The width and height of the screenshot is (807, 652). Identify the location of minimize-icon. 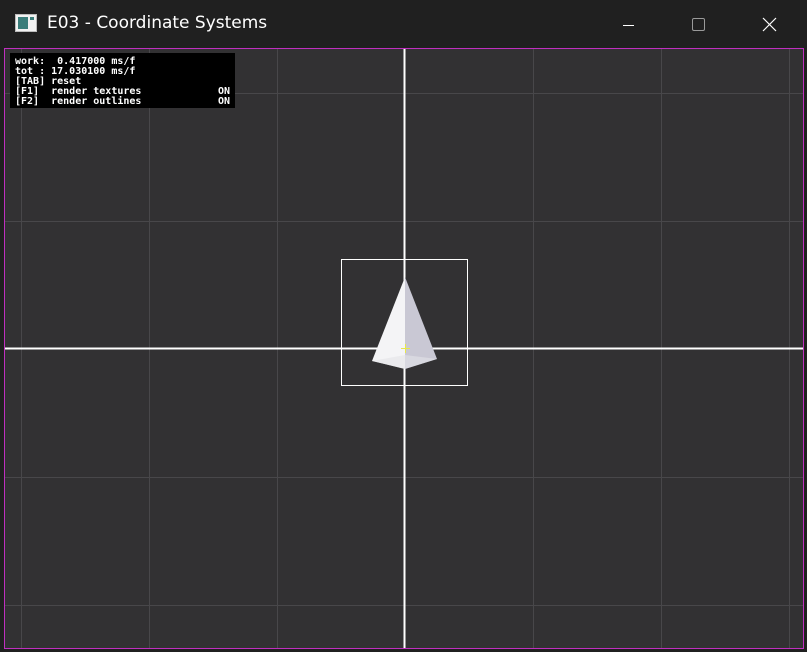
(628, 25).